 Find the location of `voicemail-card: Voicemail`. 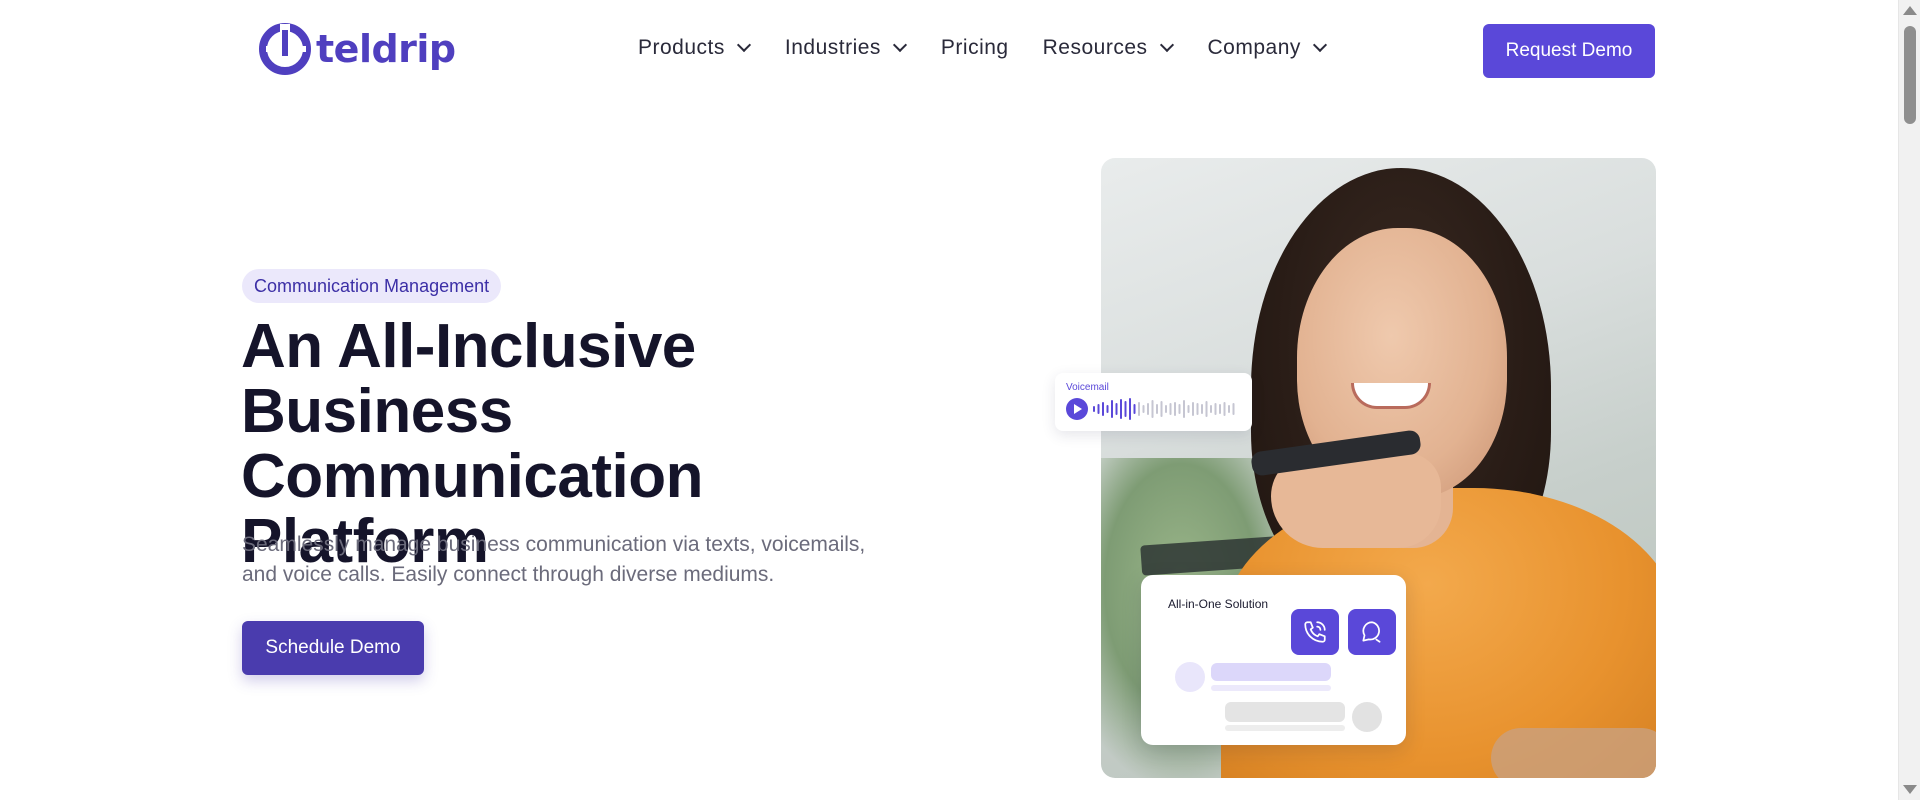

voicemail-card: Voicemail is located at coordinates (1153, 402).